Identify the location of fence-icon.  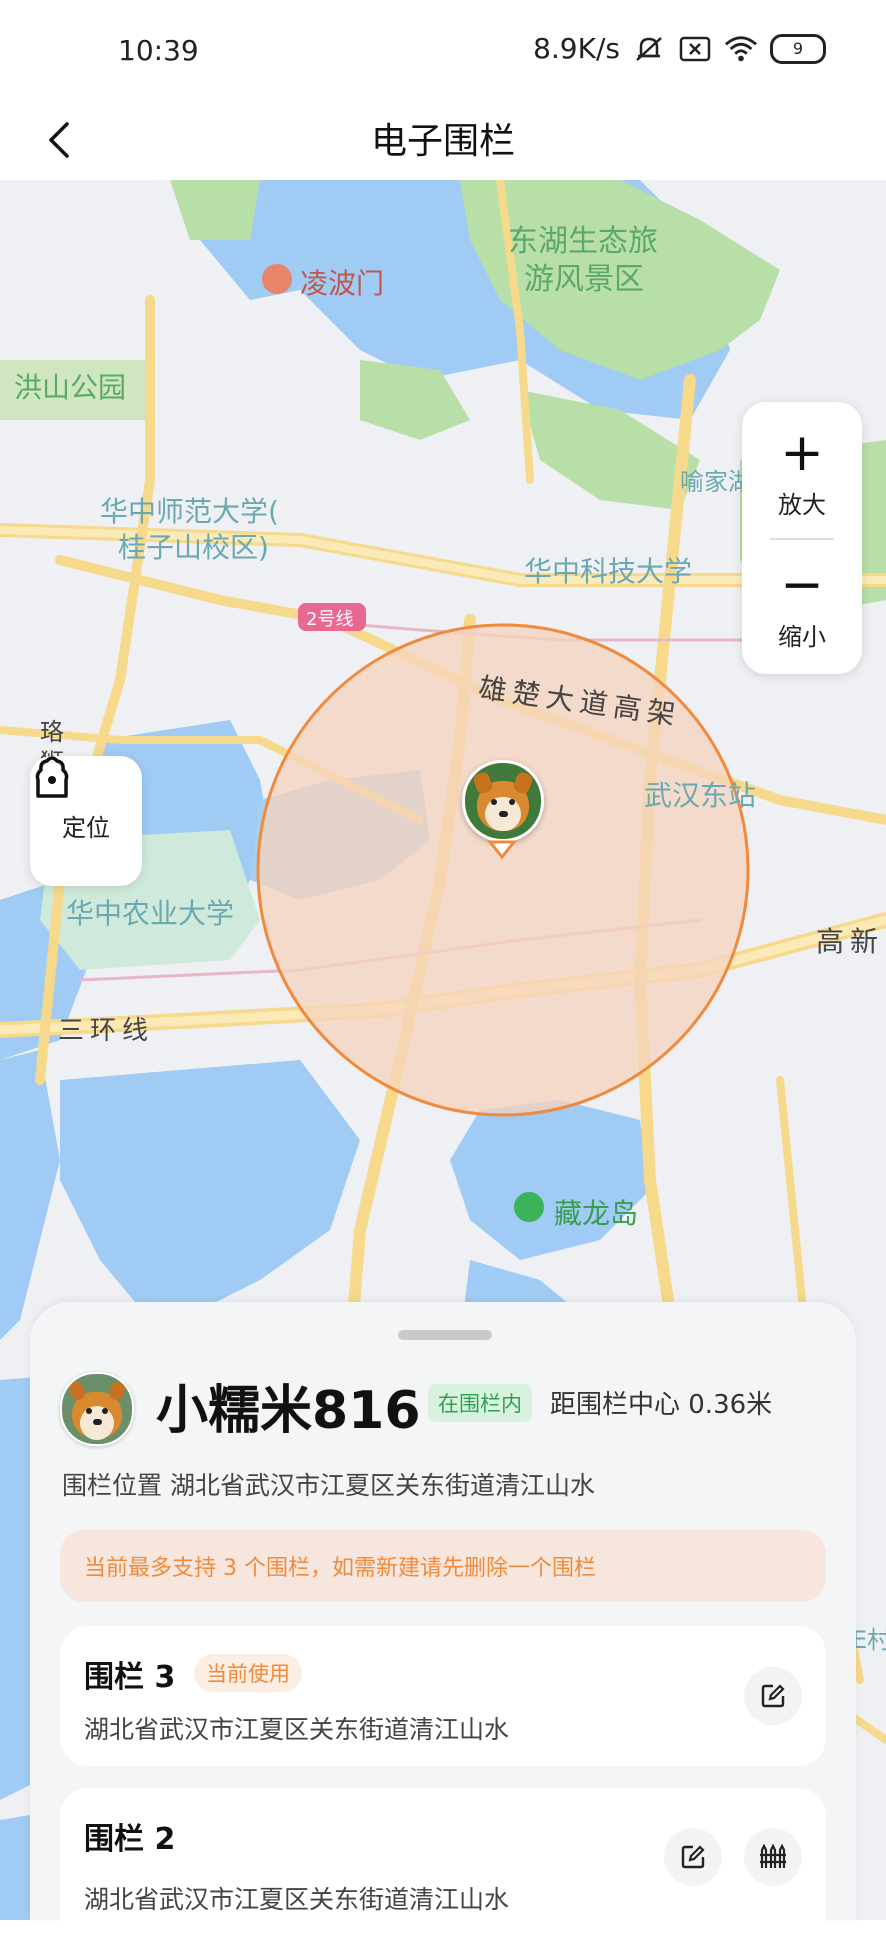
(773, 1856).